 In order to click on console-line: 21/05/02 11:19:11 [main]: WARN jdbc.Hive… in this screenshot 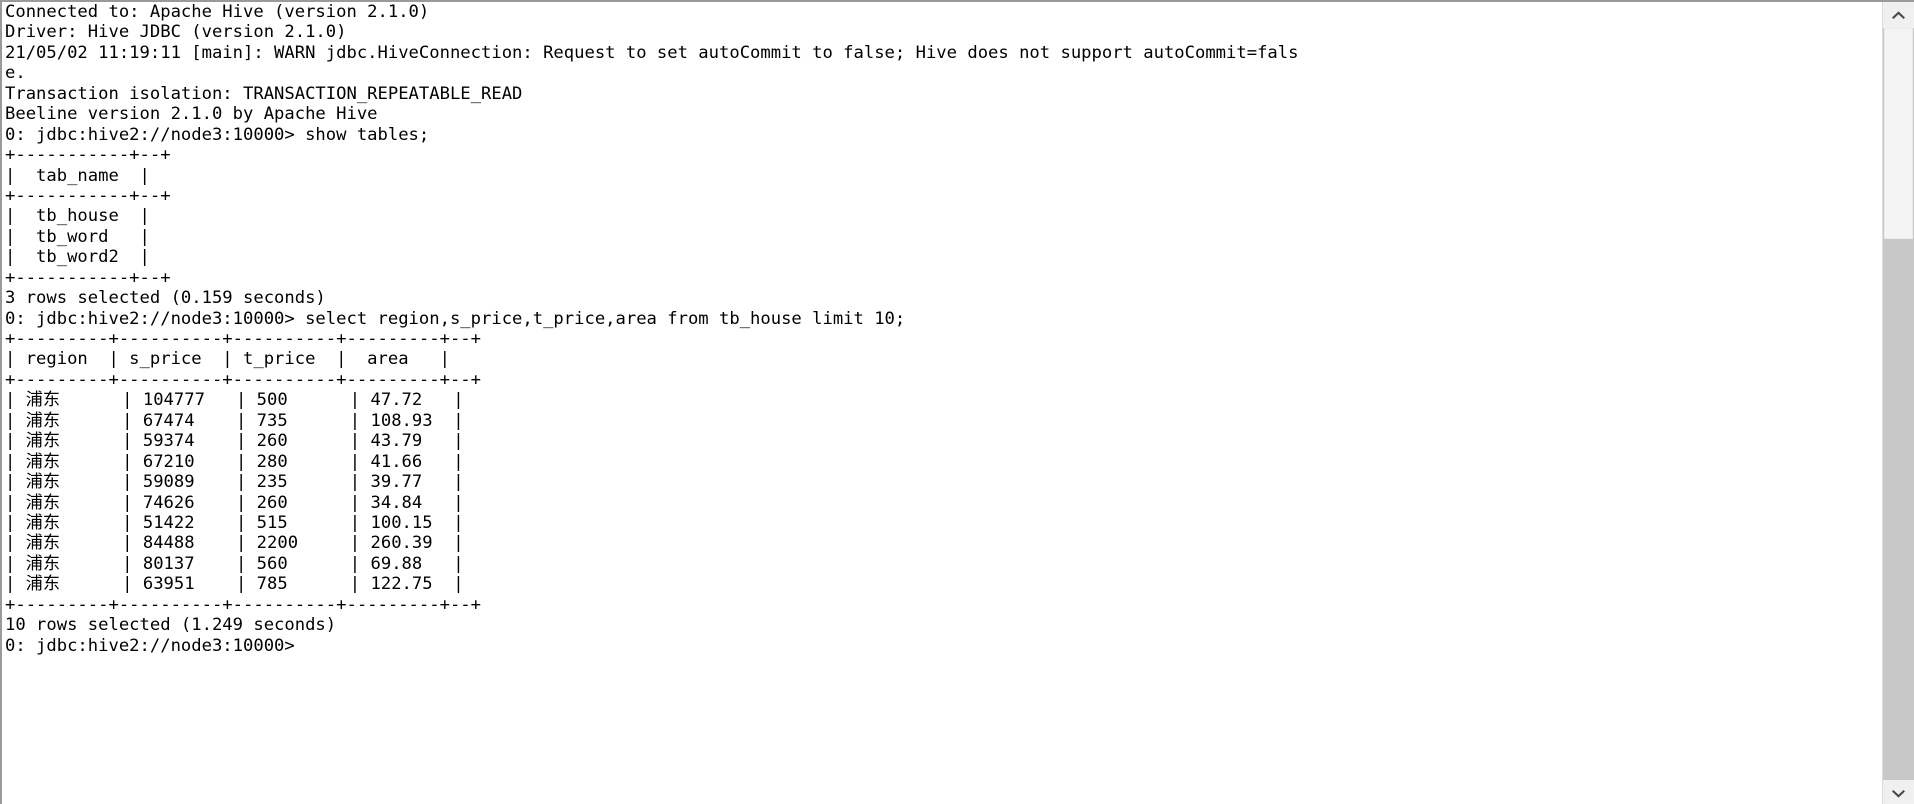, I will do `click(652, 52)`.